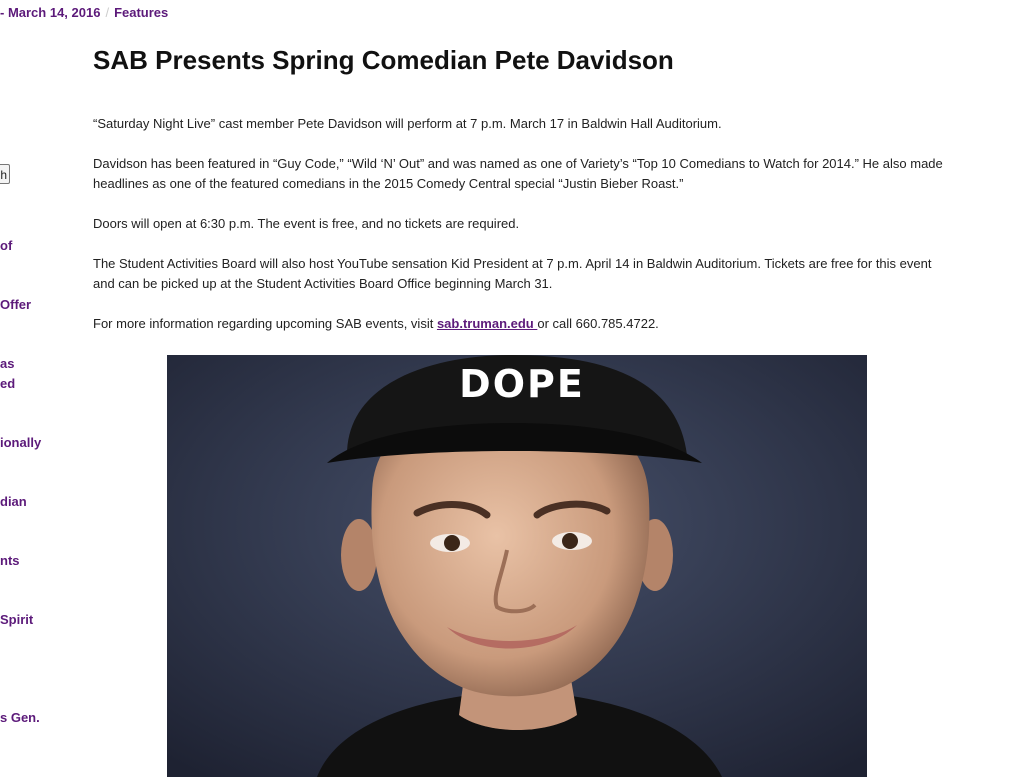 The width and height of the screenshot is (1018, 777). What do you see at coordinates (20, 443) in the screenshot?
I see `sidebar-link: ionally` at bounding box center [20, 443].